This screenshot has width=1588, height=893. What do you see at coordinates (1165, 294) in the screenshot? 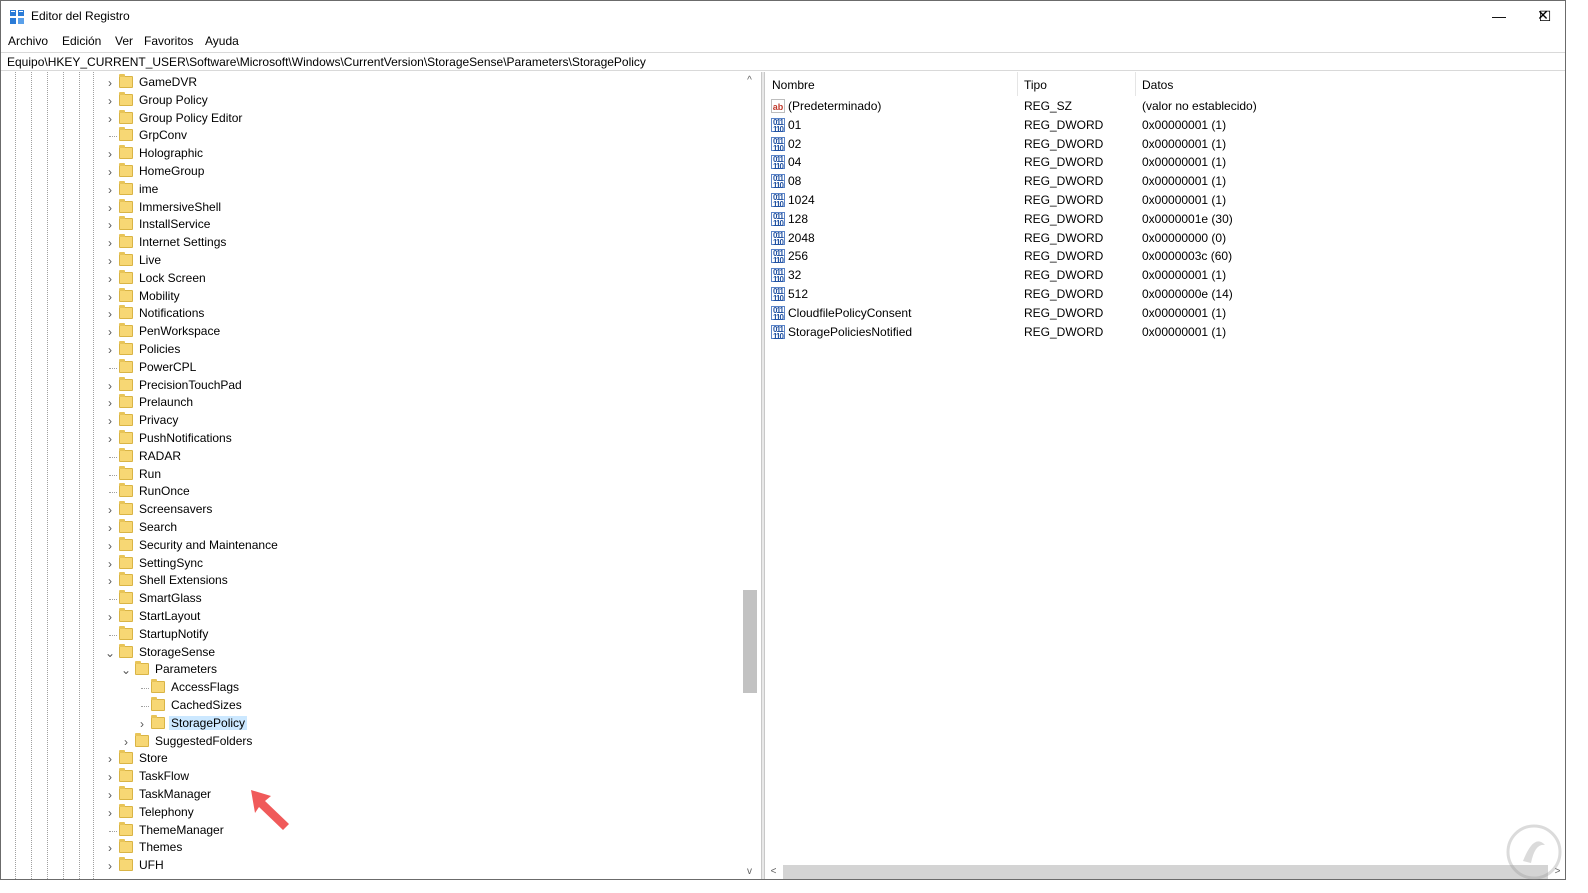
I see `list-row: 011 110 512 REG_DWORD 0x0000000e (14)` at bounding box center [1165, 294].